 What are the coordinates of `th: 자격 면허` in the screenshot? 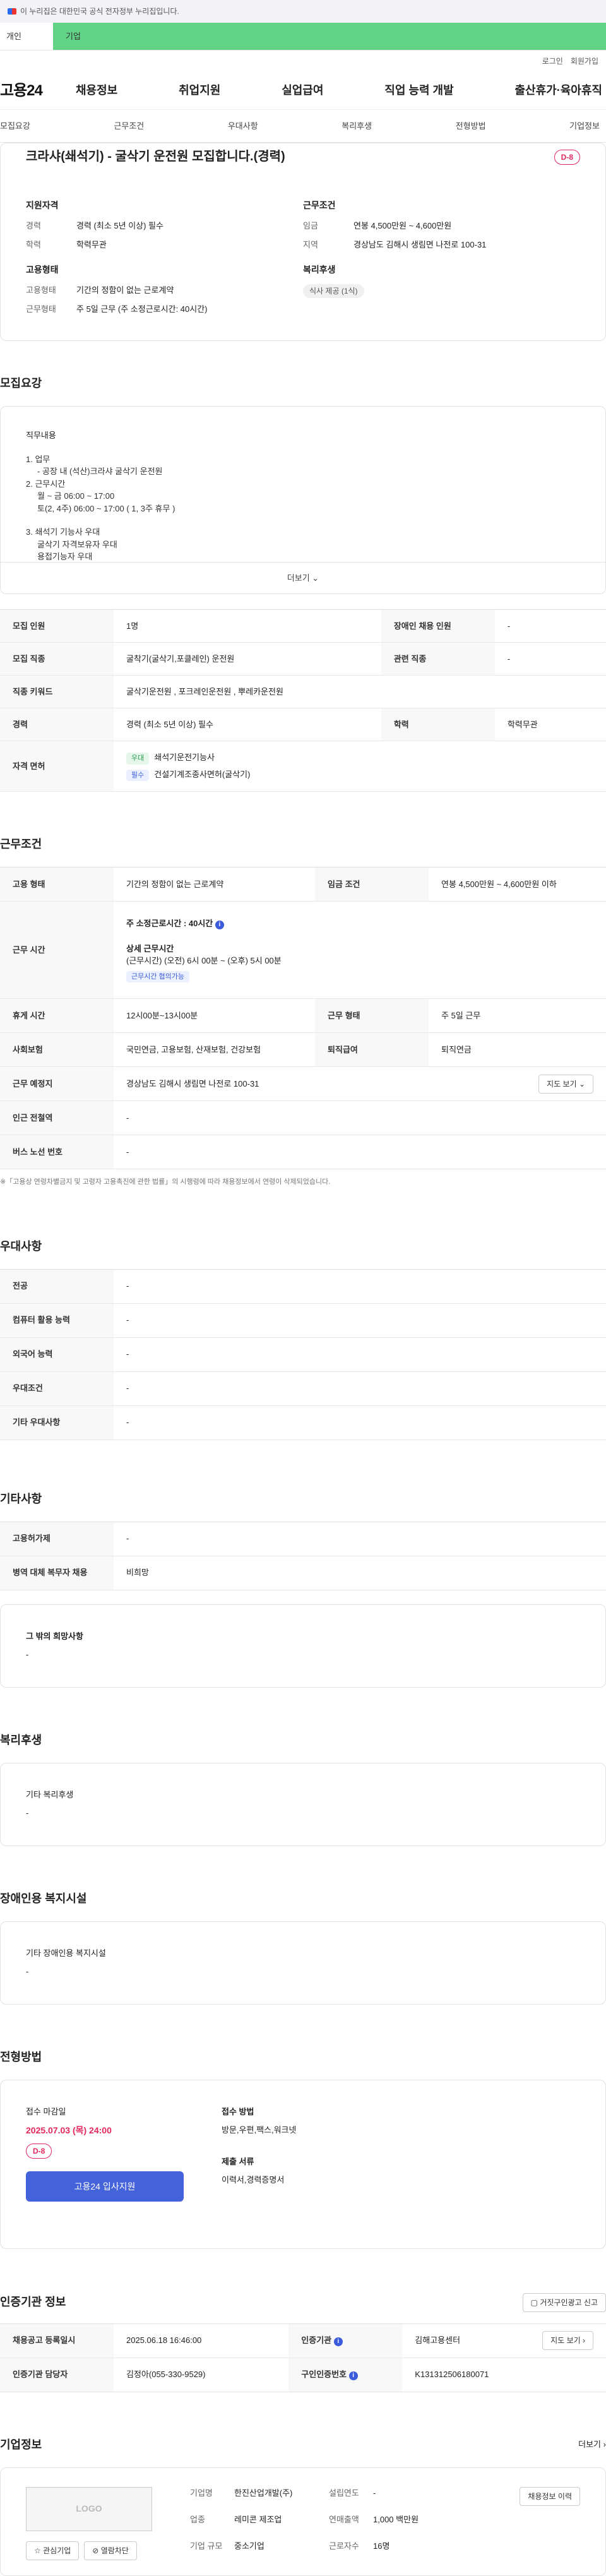 It's located at (57, 766).